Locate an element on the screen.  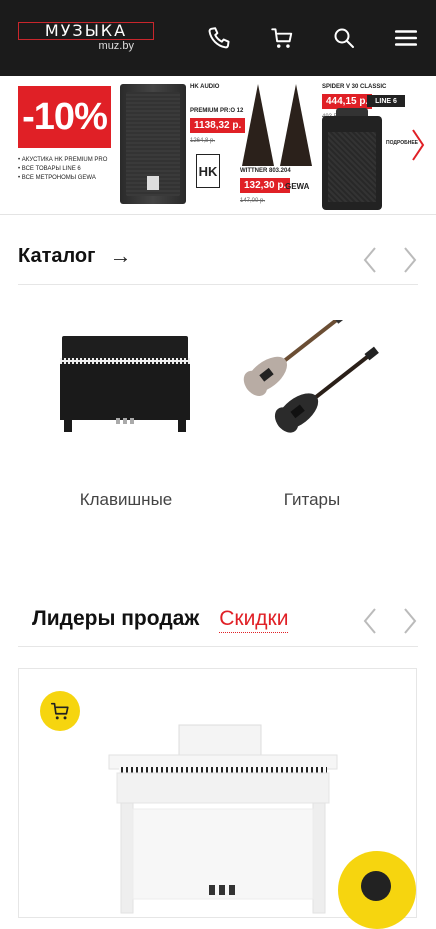
phone-icon is located at coordinates (219, 38).